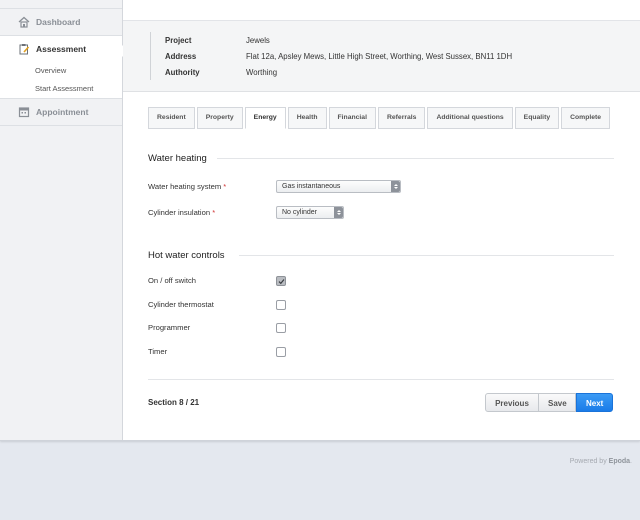 Image resolution: width=640 pixels, height=520 pixels. I want to click on clipboard-icon, so click(24, 49).